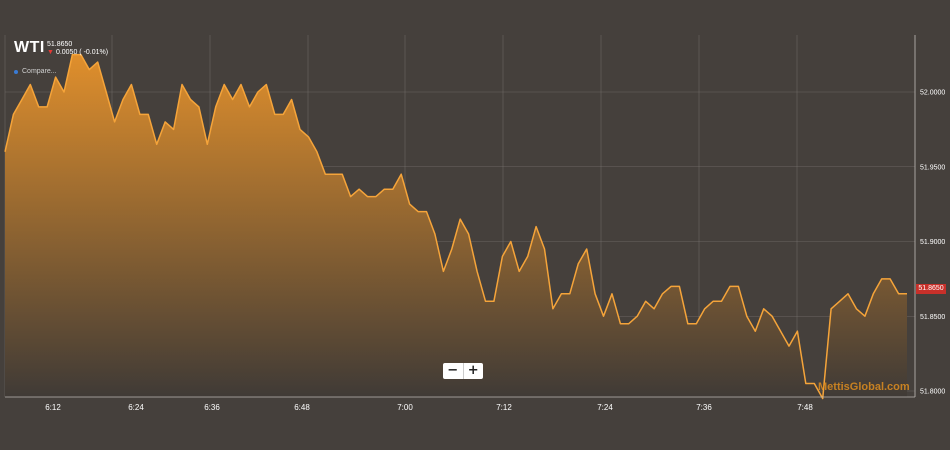 The height and width of the screenshot is (450, 950). Describe the element at coordinates (805, 407) in the screenshot. I see `x-tick-label: 7:48` at that location.